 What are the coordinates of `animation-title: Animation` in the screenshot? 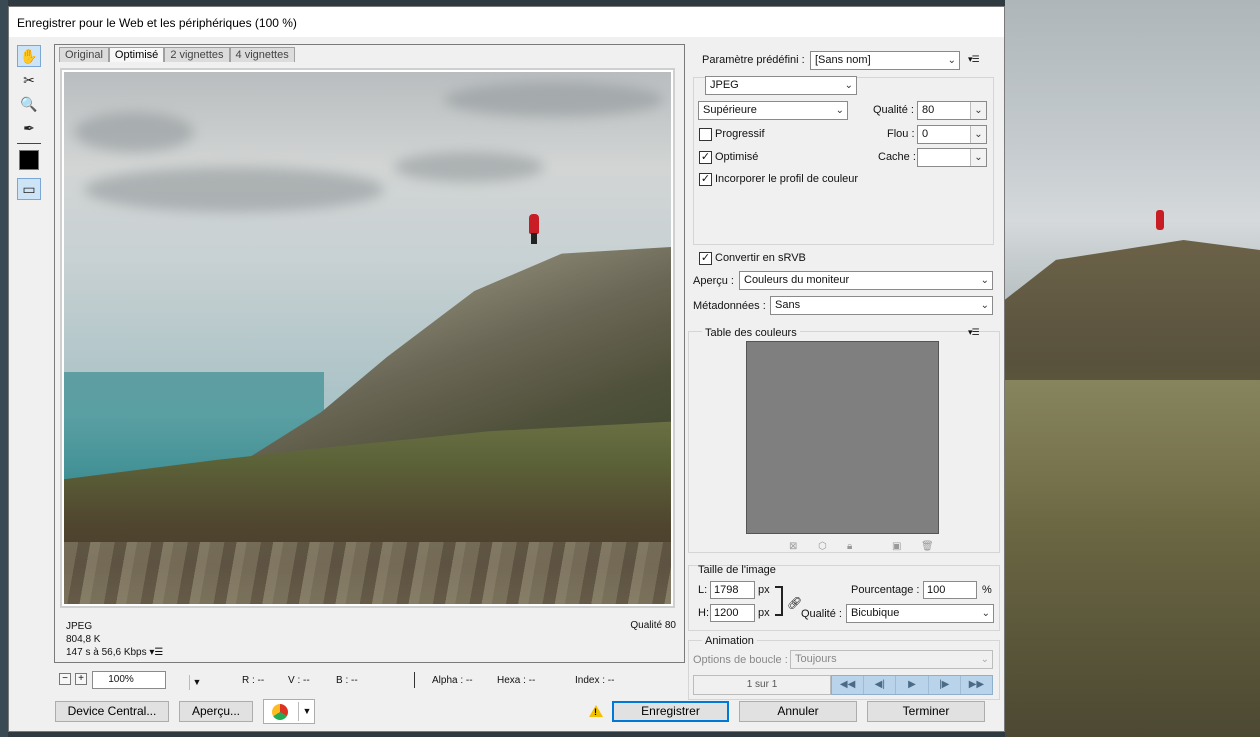 It's located at (729, 641).